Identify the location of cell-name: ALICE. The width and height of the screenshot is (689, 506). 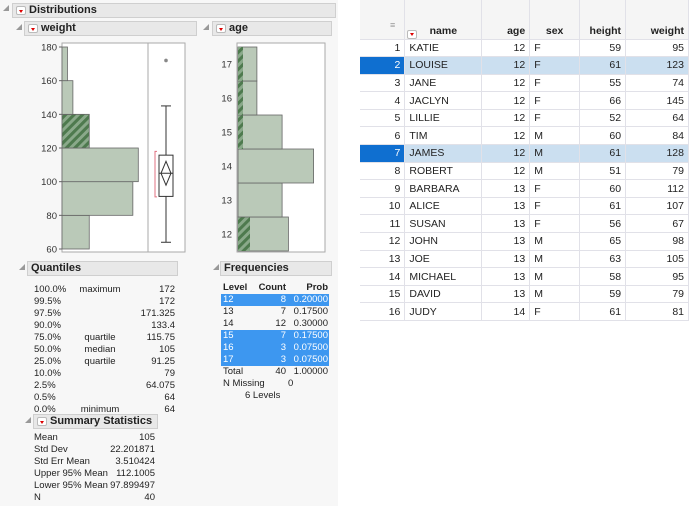
(443, 206).